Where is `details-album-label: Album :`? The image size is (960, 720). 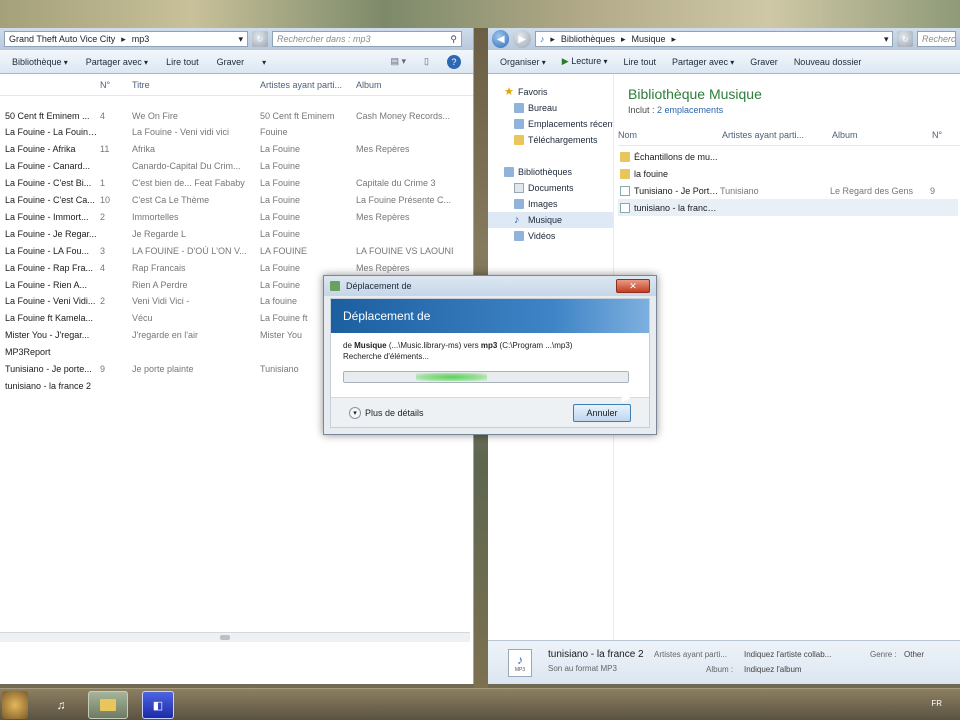 details-album-label: Album : is located at coordinates (720, 669).